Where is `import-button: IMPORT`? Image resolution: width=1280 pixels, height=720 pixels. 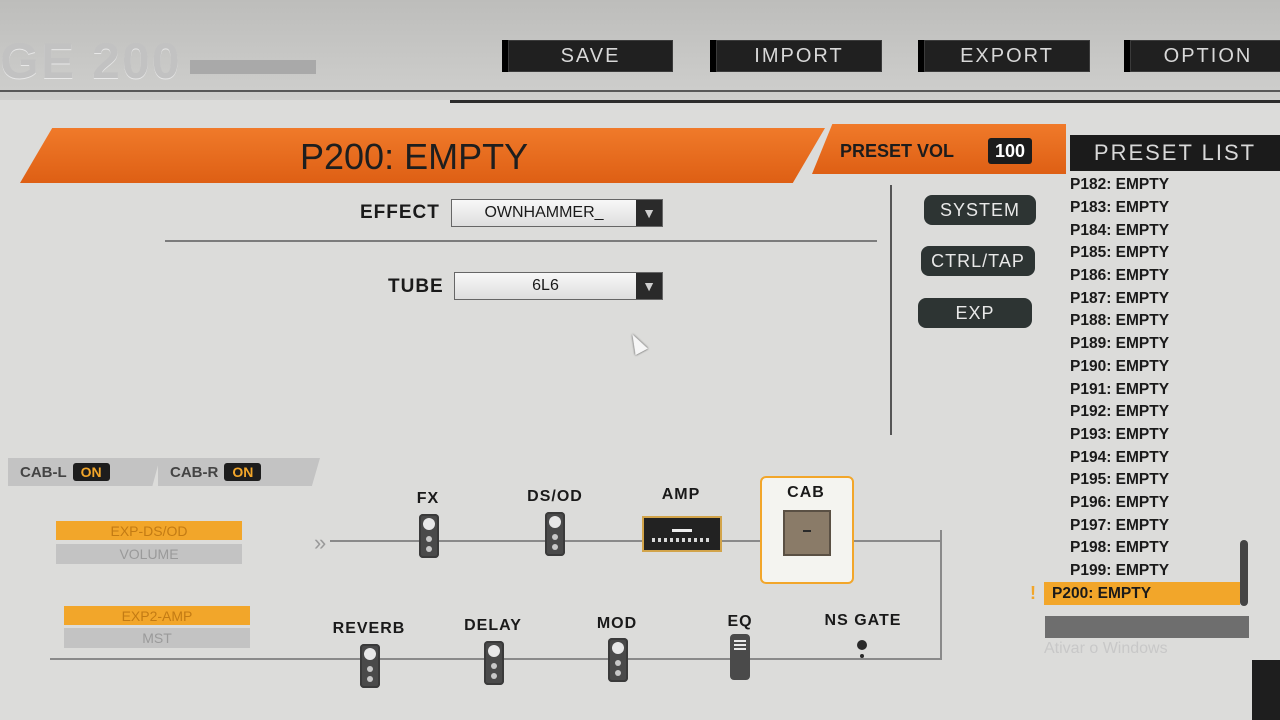 import-button: IMPORT is located at coordinates (796, 56).